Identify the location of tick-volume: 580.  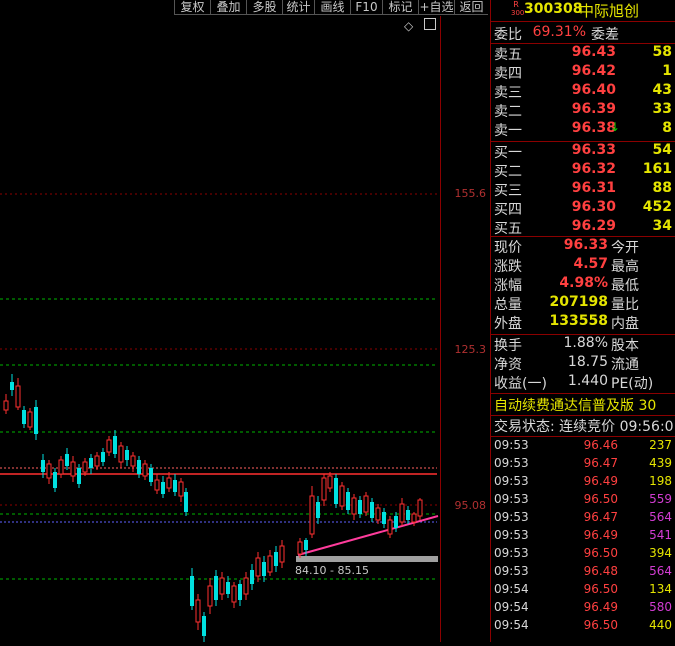
(660, 607).